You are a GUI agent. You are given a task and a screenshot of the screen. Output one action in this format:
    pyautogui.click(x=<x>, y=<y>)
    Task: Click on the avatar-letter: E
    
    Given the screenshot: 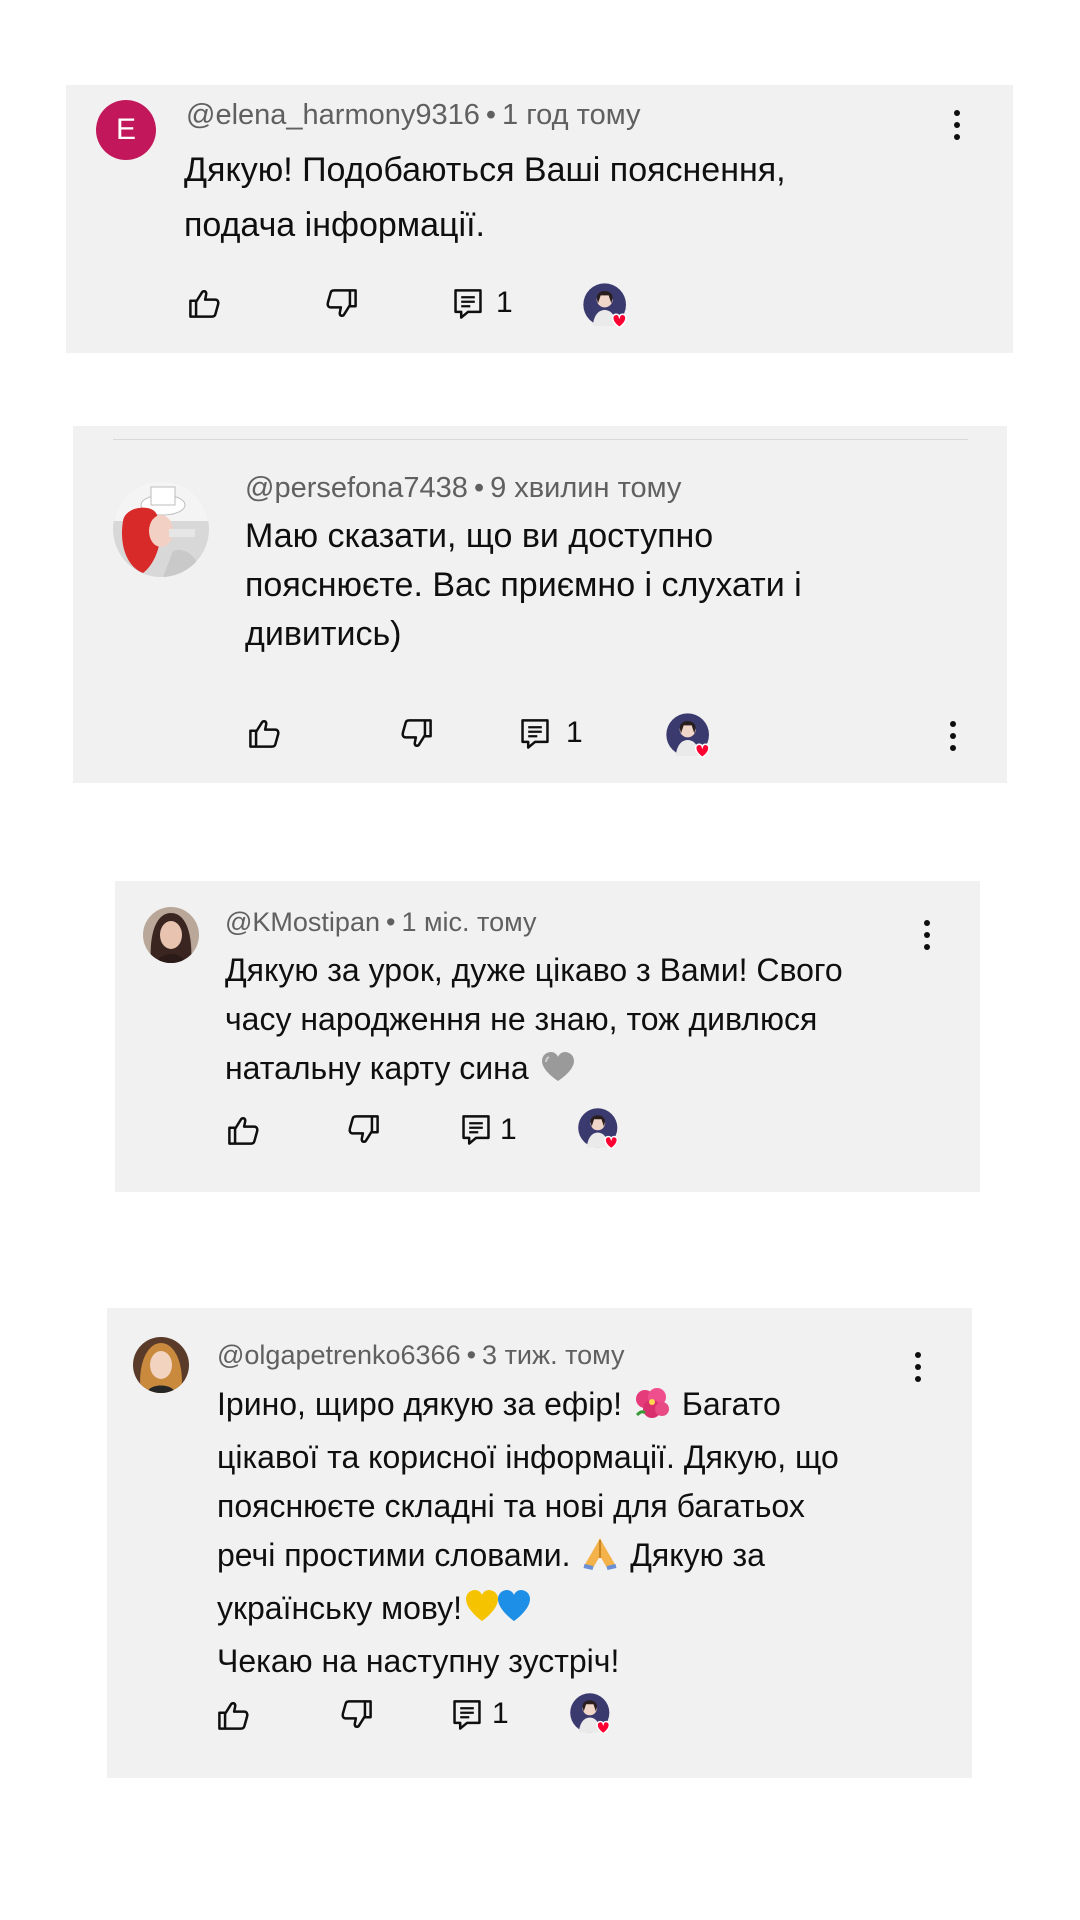 What is the action you would take?
    pyautogui.click(x=125, y=129)
    